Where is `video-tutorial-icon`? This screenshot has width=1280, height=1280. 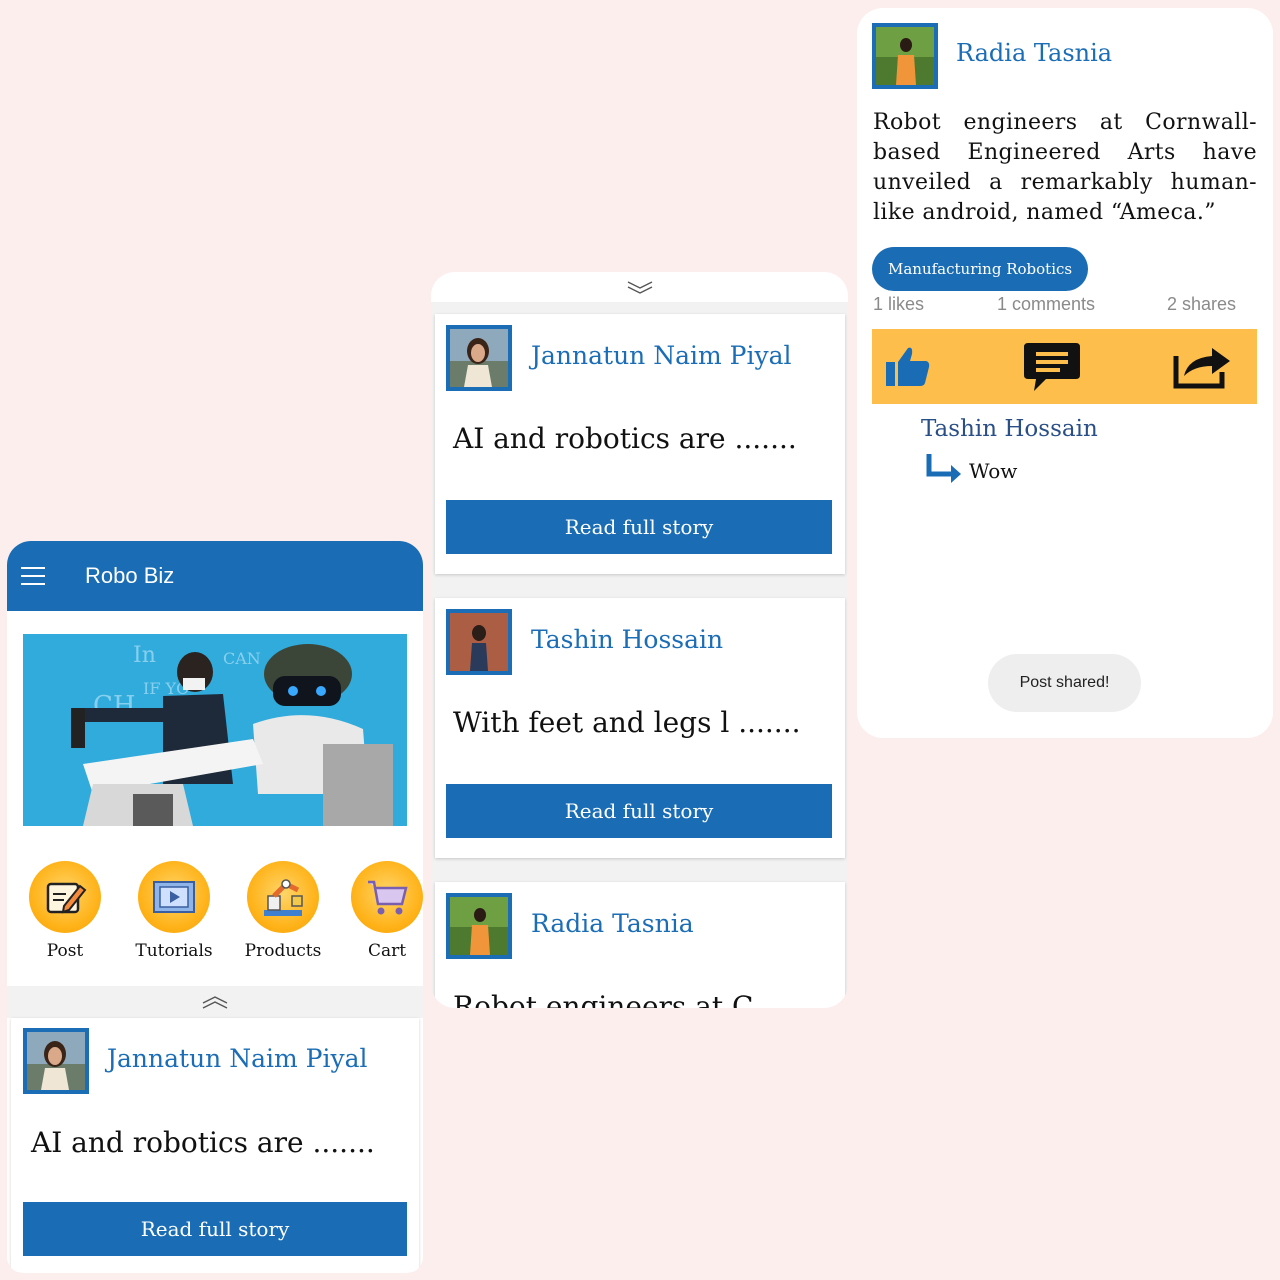
video-tutorial-icon is located at coordinates (174, 897).